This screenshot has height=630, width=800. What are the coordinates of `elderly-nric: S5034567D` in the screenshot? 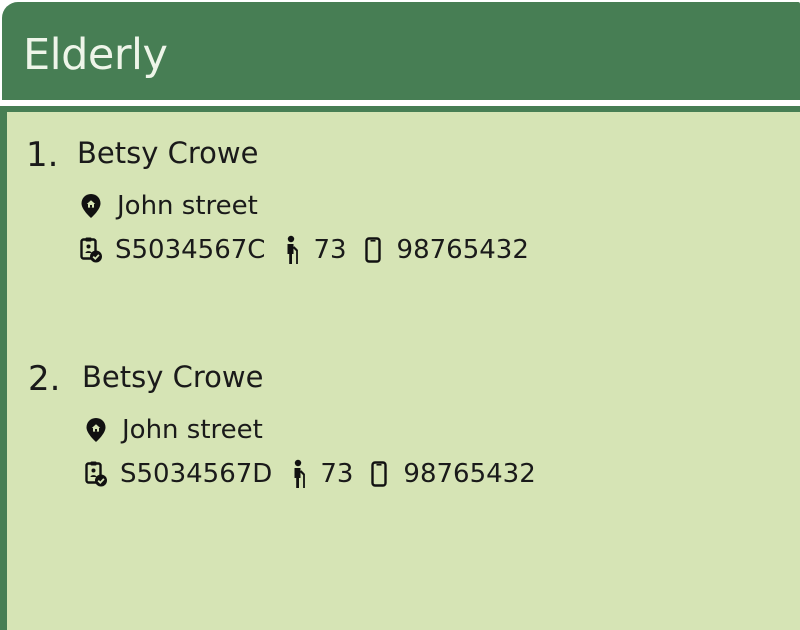 It's located at (196, 474).